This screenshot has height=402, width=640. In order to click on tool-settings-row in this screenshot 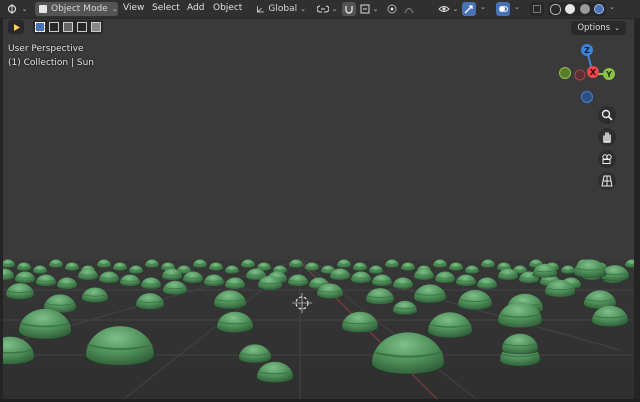, I will do `click(60, 27)`.